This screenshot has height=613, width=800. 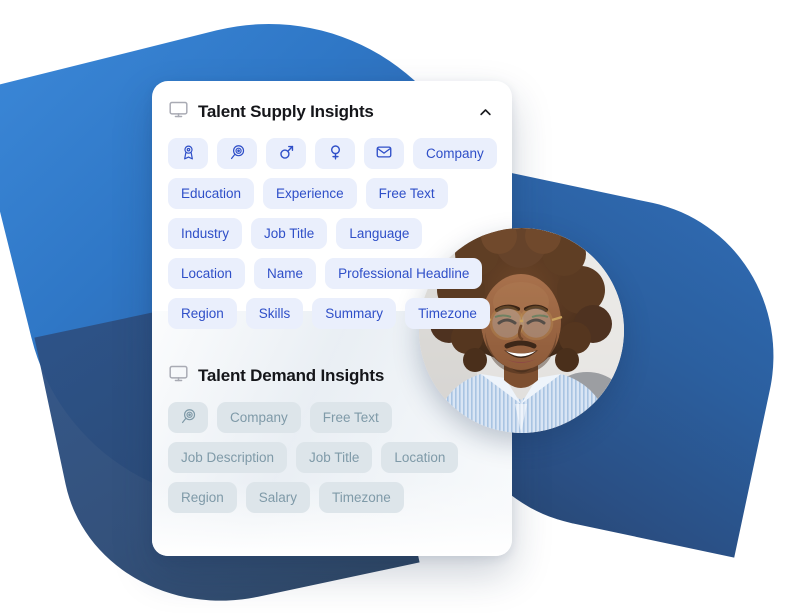 I want to click on chip-row: Region Skills Summary Timezone, so click(x=332, y=313).